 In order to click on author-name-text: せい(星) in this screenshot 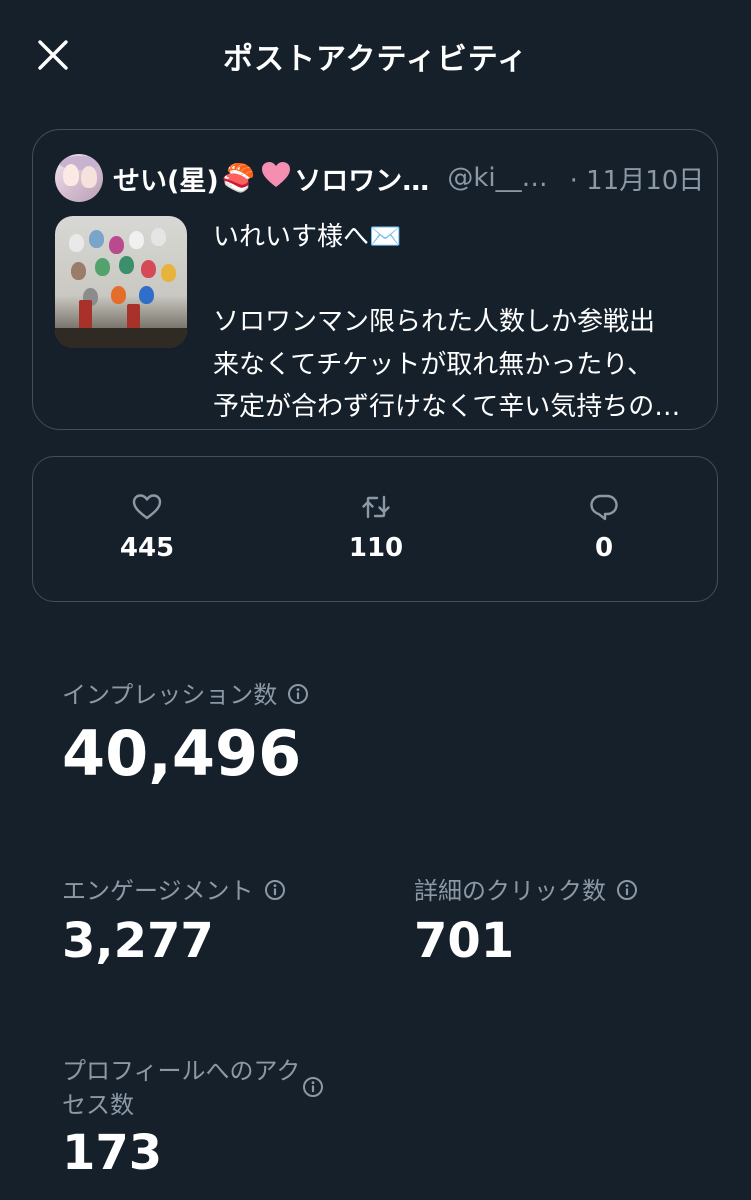, I will do `click(166, 181)`.